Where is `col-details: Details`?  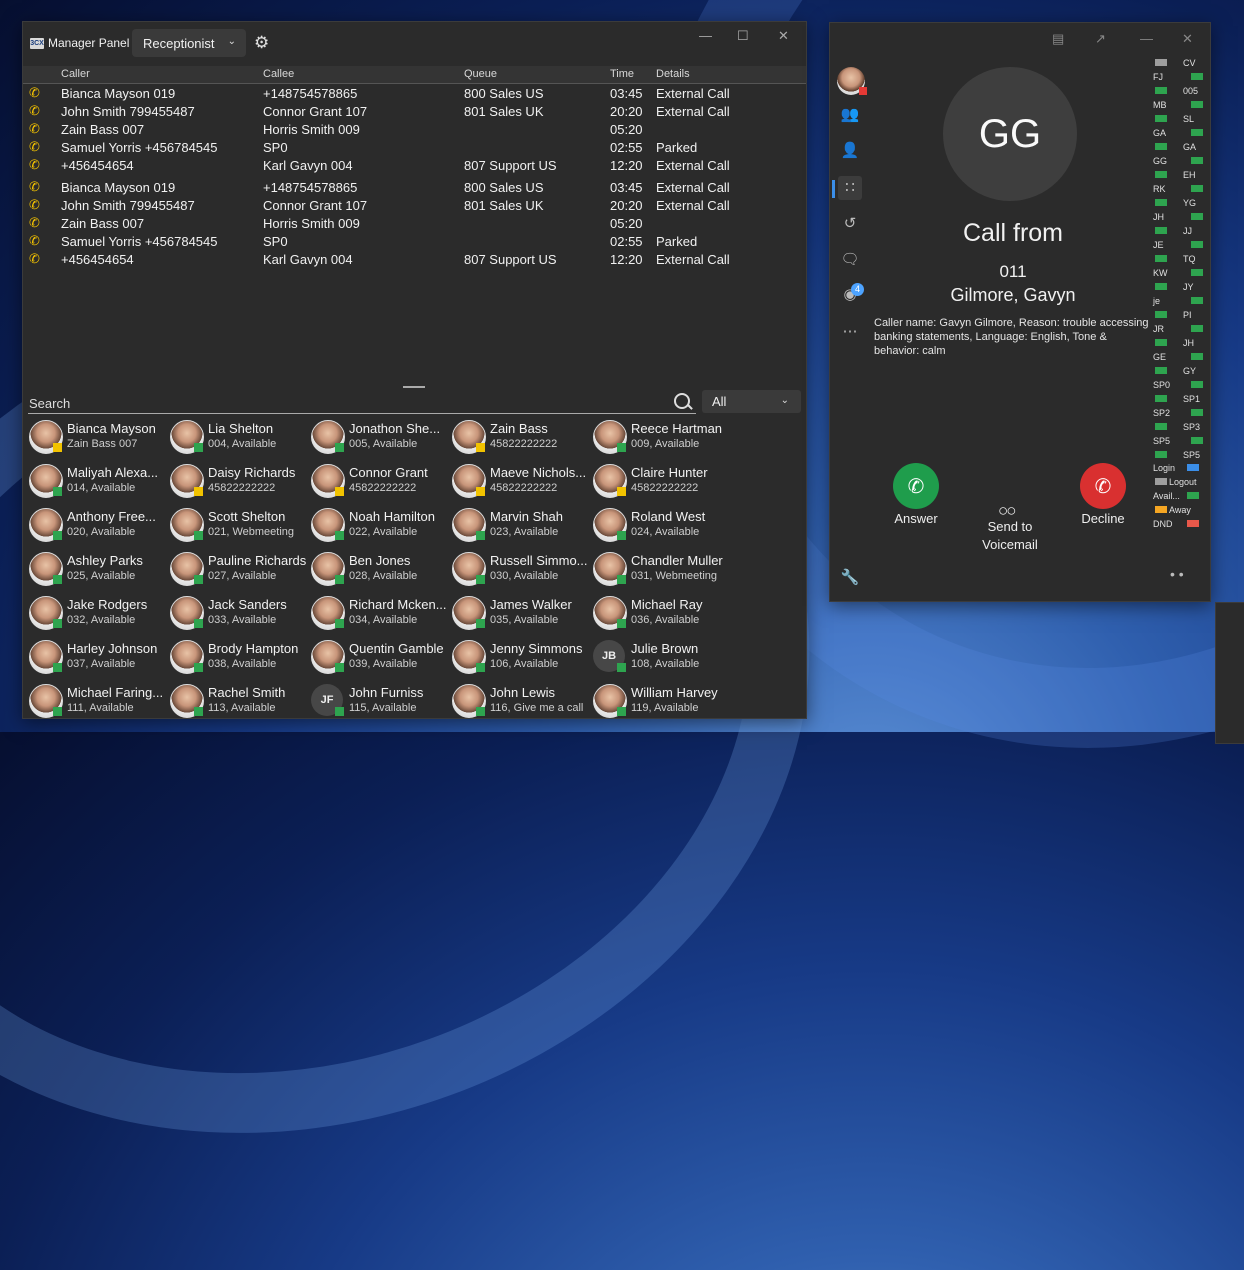 col-details: Details is located at coordinates (673, 74).